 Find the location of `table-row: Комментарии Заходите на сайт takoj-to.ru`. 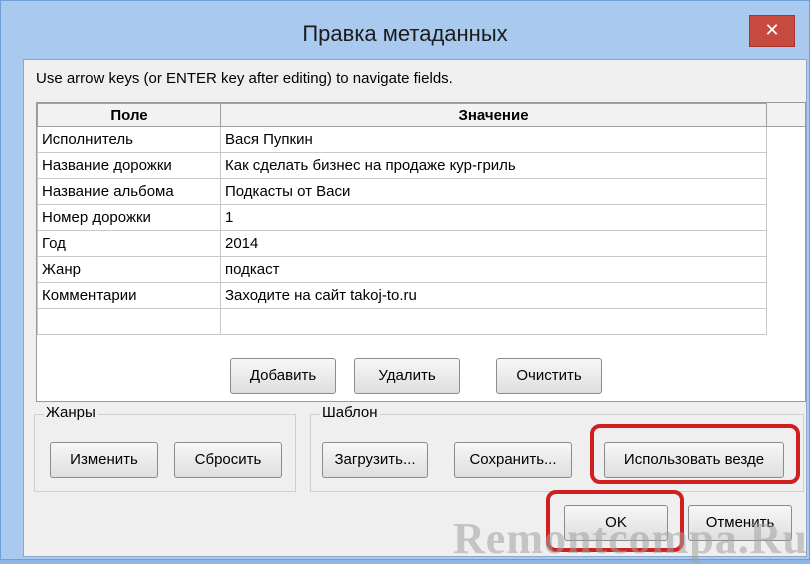

table-row: Комментарии Заходите на сайт takoj-to.ru is located at coordinates (402, 295).